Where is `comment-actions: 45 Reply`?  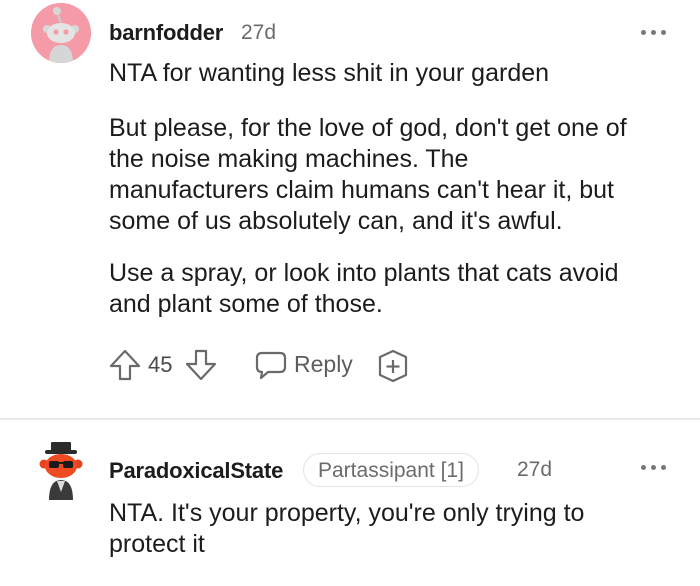 comment-actions: 45 Reply is located at coordinates (268, 366).